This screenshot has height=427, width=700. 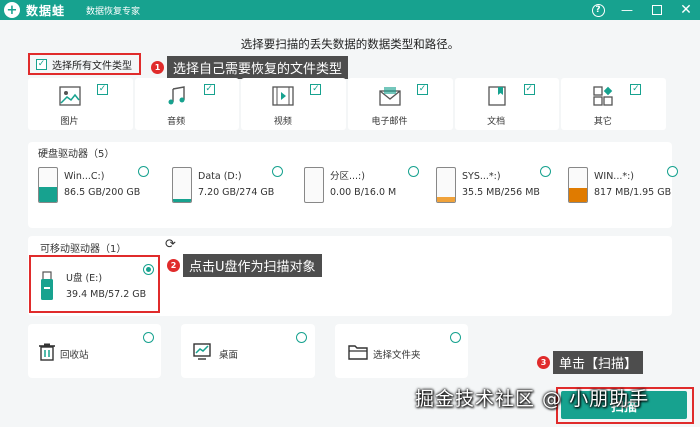 What do you see at coordinates (84, 176) in the screenshot?
I see `drive-name: Win...C:)` at bounding box center [84, 176].